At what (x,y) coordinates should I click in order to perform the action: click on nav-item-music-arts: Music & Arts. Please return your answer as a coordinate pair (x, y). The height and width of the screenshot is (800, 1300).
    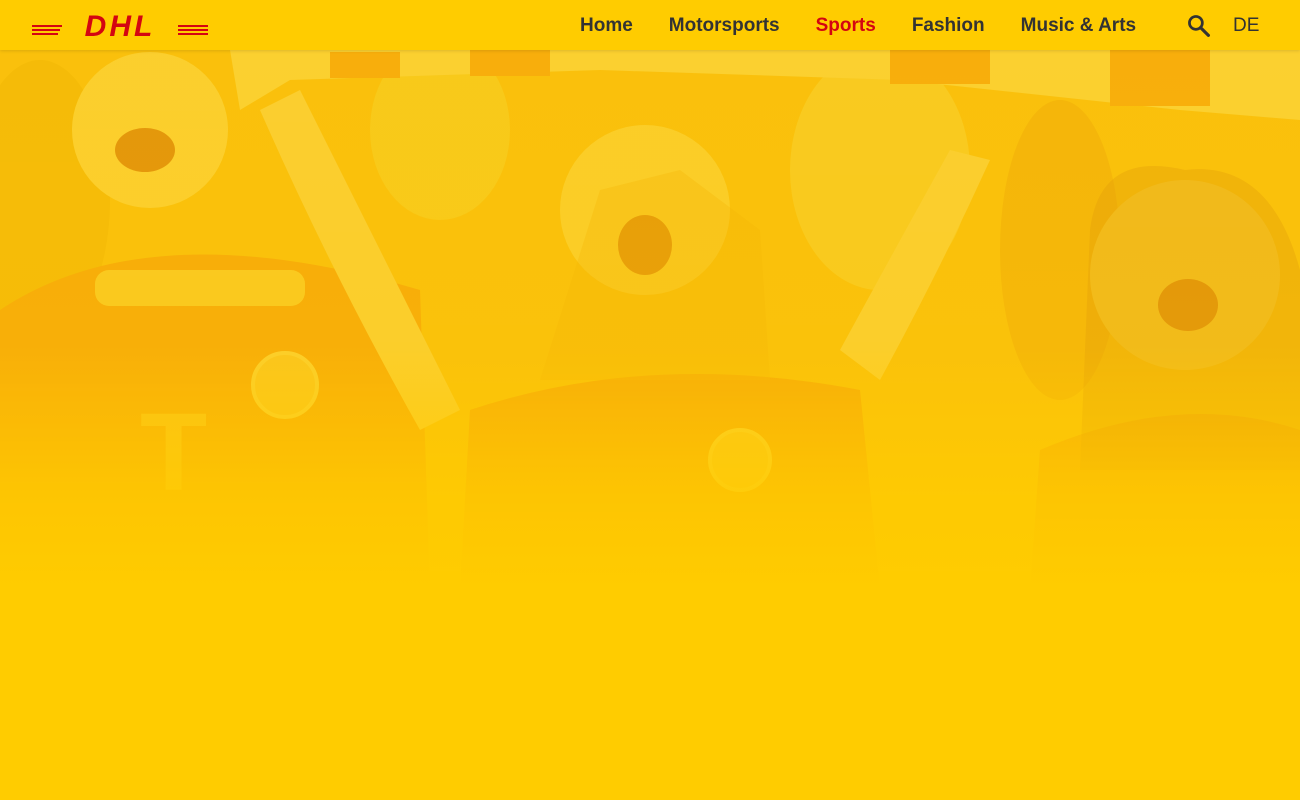
    Looking at the image, I should click on (1078, 25).